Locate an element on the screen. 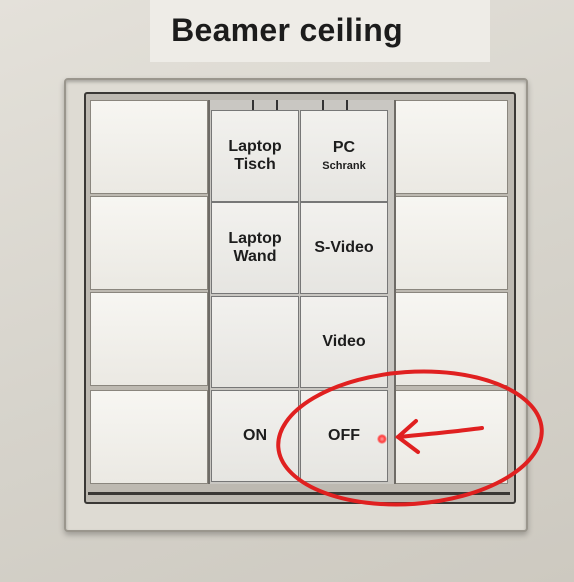 The image size is (574, 582). highlight-circle is located at coordinates (410, 438).